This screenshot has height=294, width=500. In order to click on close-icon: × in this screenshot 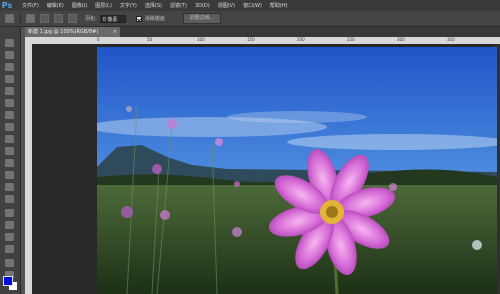, I will do `click(115, 32)`.